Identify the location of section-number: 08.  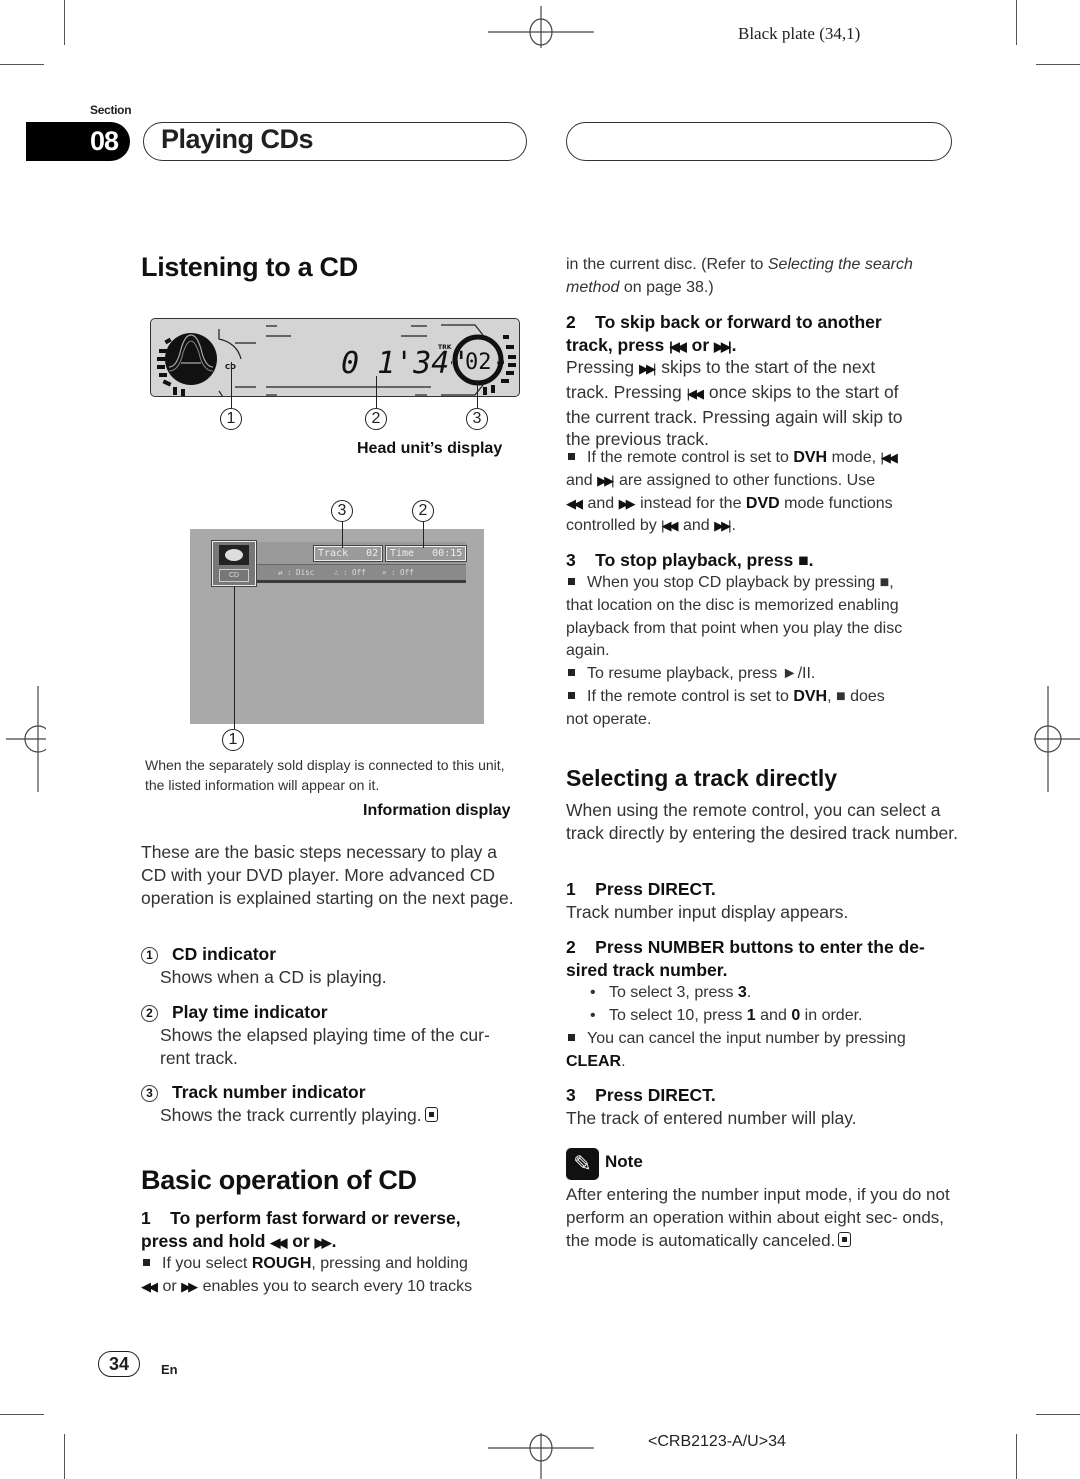
(78, 141).